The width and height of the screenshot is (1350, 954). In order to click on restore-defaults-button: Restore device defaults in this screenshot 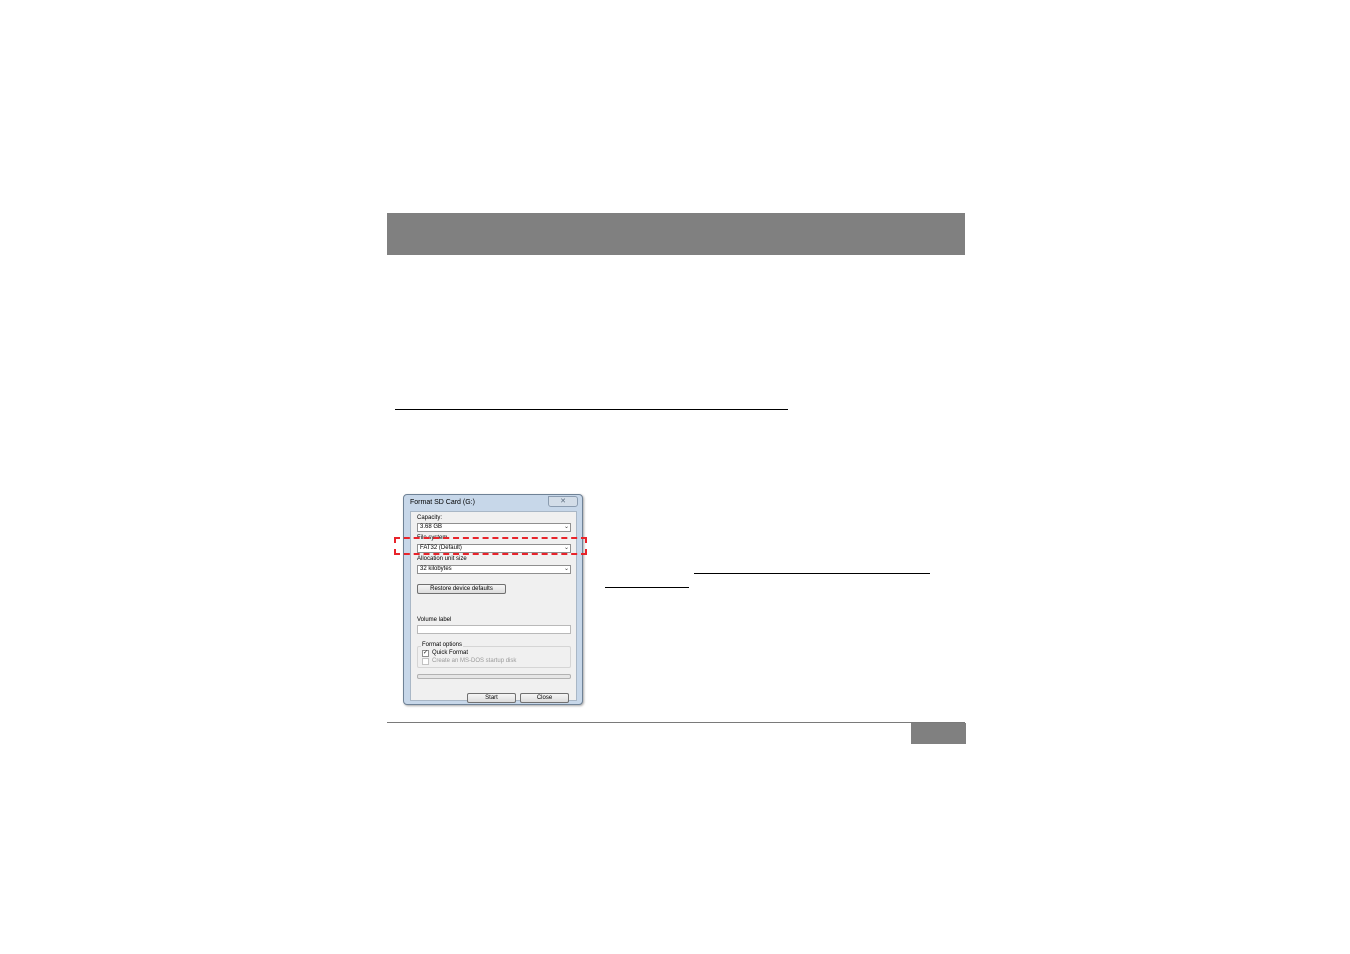, I will do `click(461, 589)`.